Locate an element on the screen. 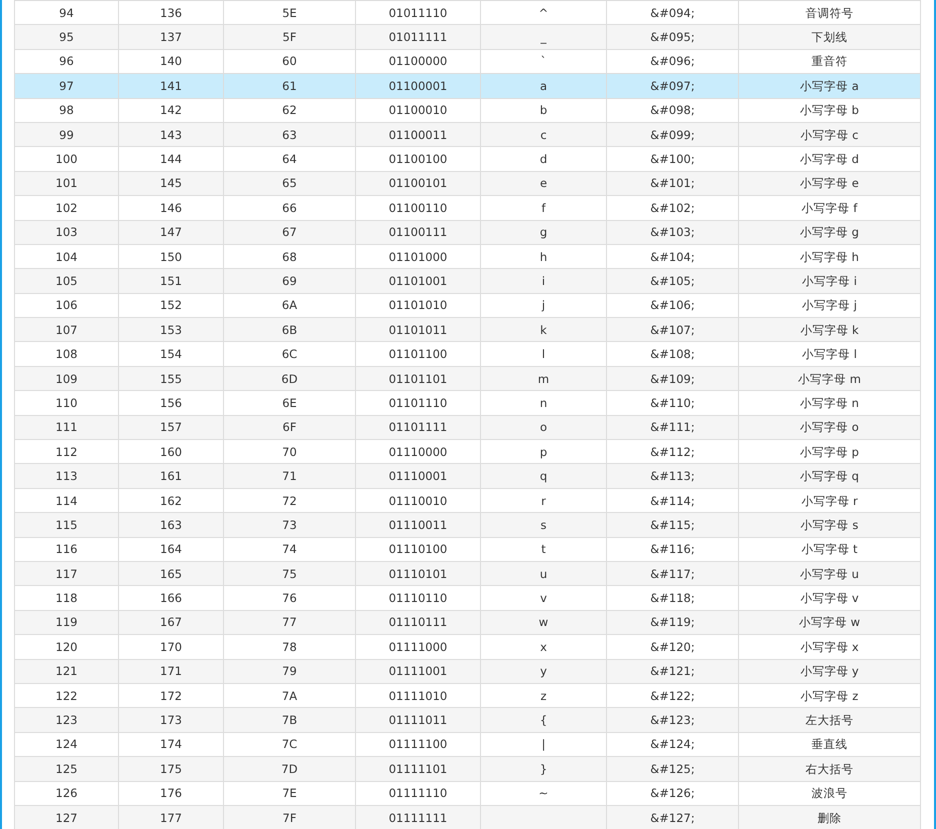 Image resolution: width=936 pixels, height=829 pixels. table-row: 111 157 6F 01101111 o &#111; 小写字母 o is located at coordinates (467, 427).